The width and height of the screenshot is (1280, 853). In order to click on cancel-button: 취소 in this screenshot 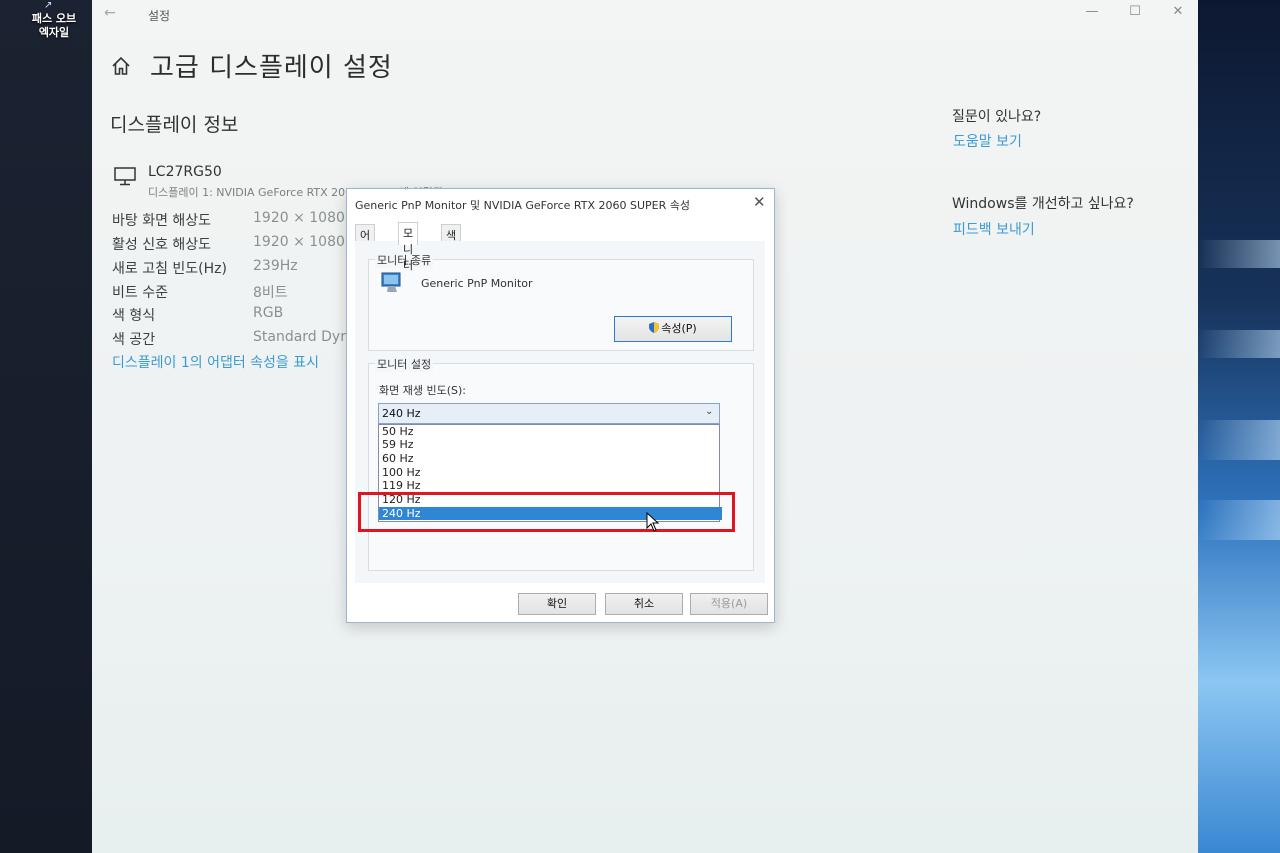, I will do `click(644, 604)`.